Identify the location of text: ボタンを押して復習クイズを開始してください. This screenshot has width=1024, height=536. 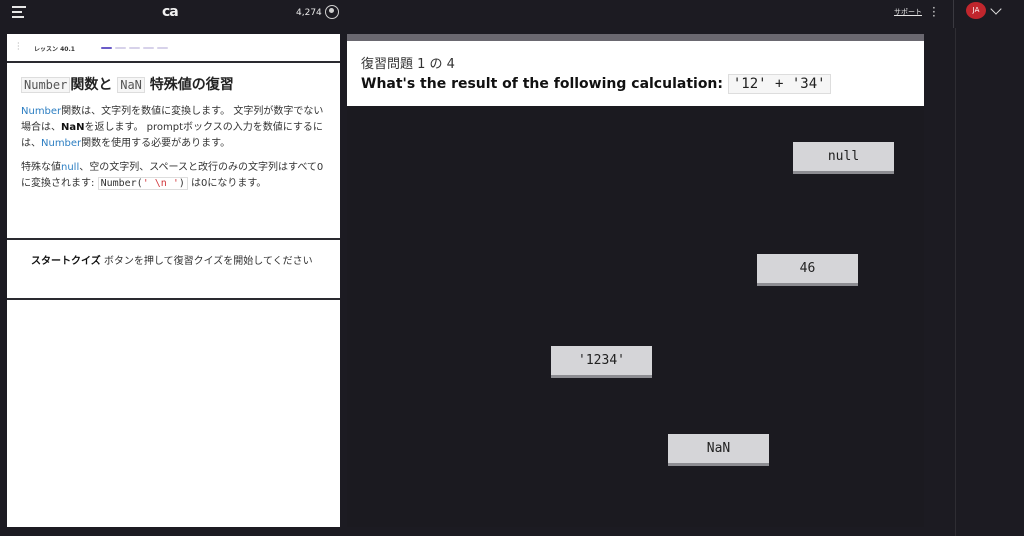
(206, 261).